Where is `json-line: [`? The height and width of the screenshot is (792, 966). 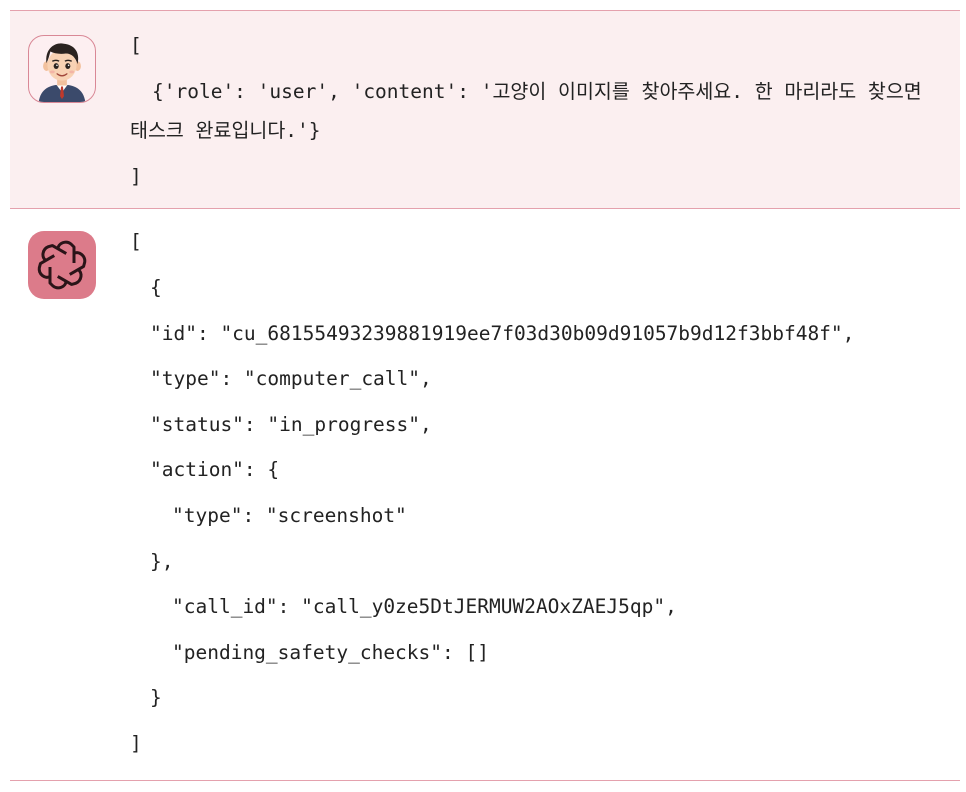
json-line: [ is located at coordinates (136, 241).